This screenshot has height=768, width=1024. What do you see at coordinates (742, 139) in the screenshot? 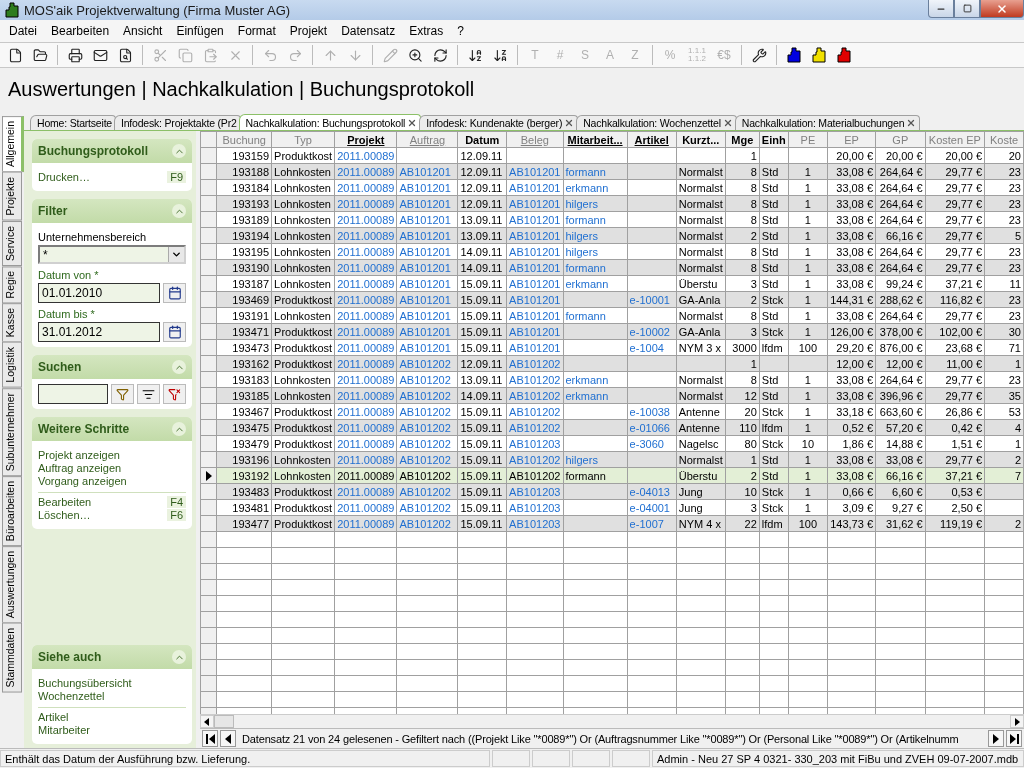
I see `column-header: Mge` at bounding box center [742, 139].